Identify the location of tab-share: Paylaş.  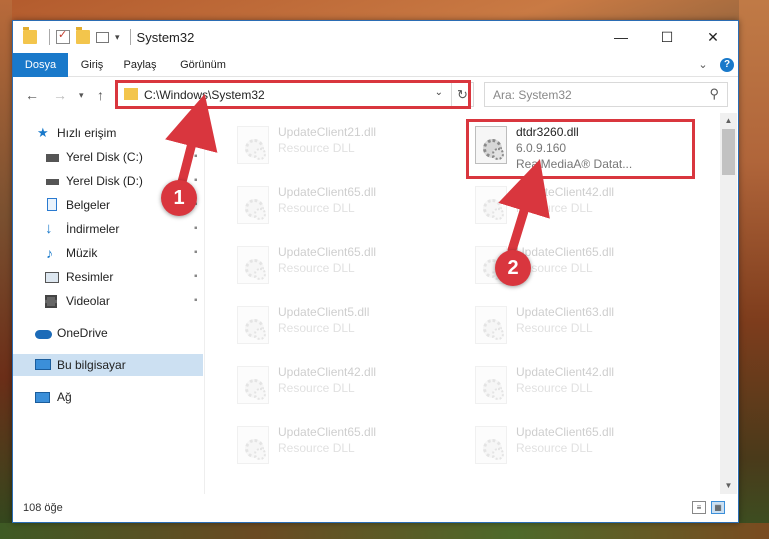
(140, 65).